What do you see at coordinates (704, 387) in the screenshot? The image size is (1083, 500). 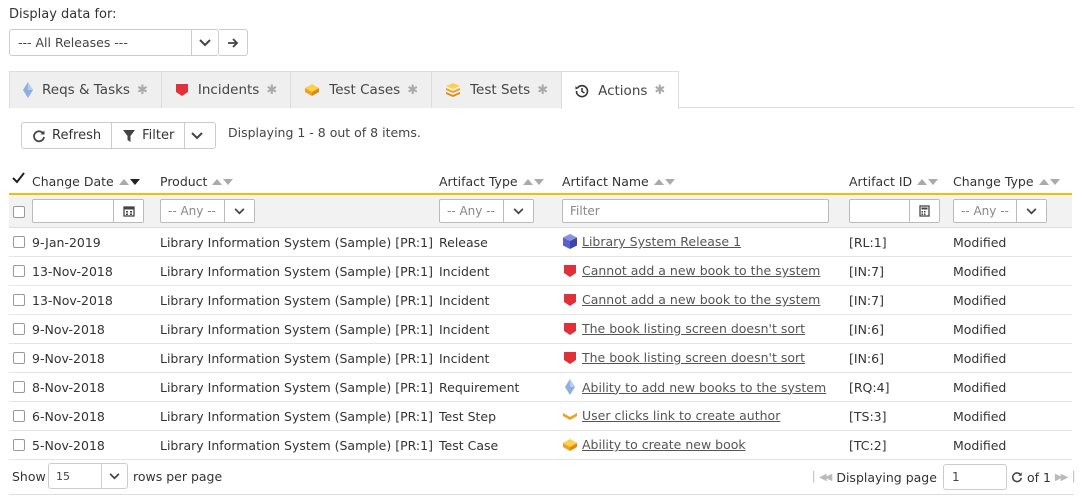 I see `artifact-link: Ability to add new books to the system` at bounding box center [704, 387].